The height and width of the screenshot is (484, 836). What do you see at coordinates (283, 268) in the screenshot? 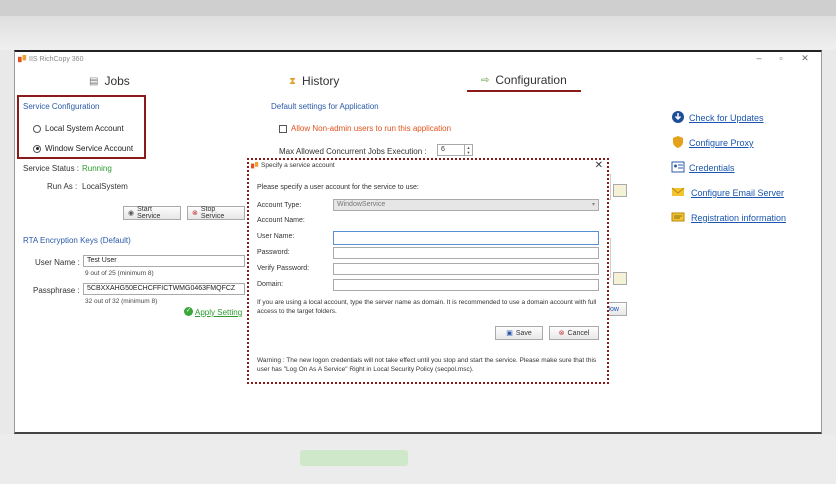
I see `verify-password-label: Verify Password:` at bounding box center [283, 268].